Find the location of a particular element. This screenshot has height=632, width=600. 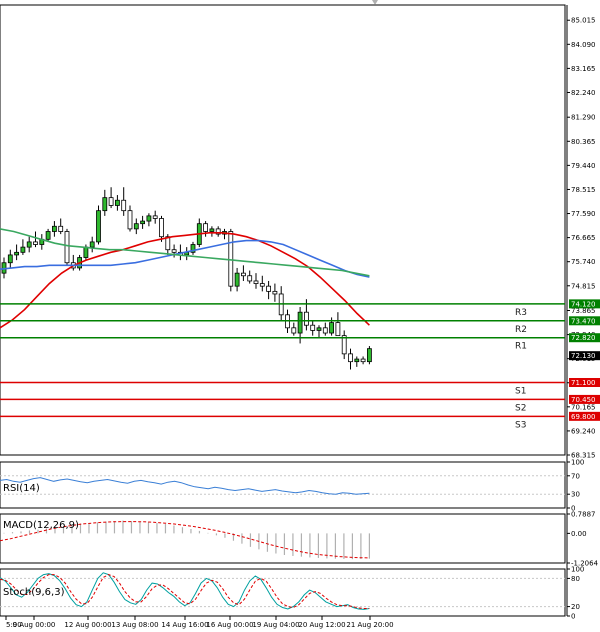

y-tick-label: 85.015 is located at coordinates (583, 21).